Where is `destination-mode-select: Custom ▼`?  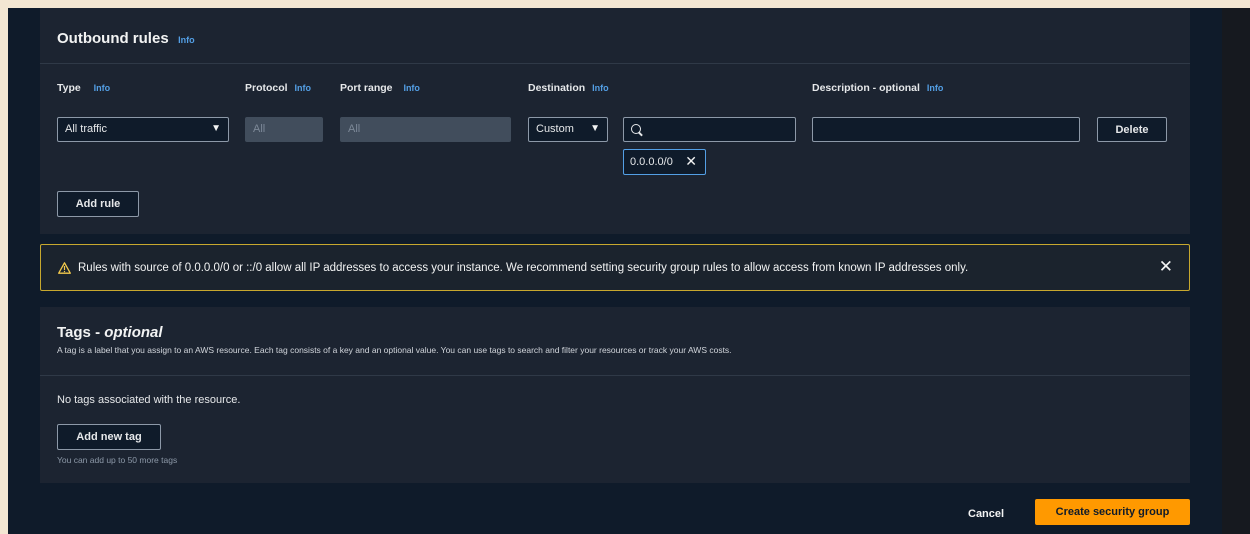
destination-mode-select: Custom ▼ is located at coordinates (568, 129).